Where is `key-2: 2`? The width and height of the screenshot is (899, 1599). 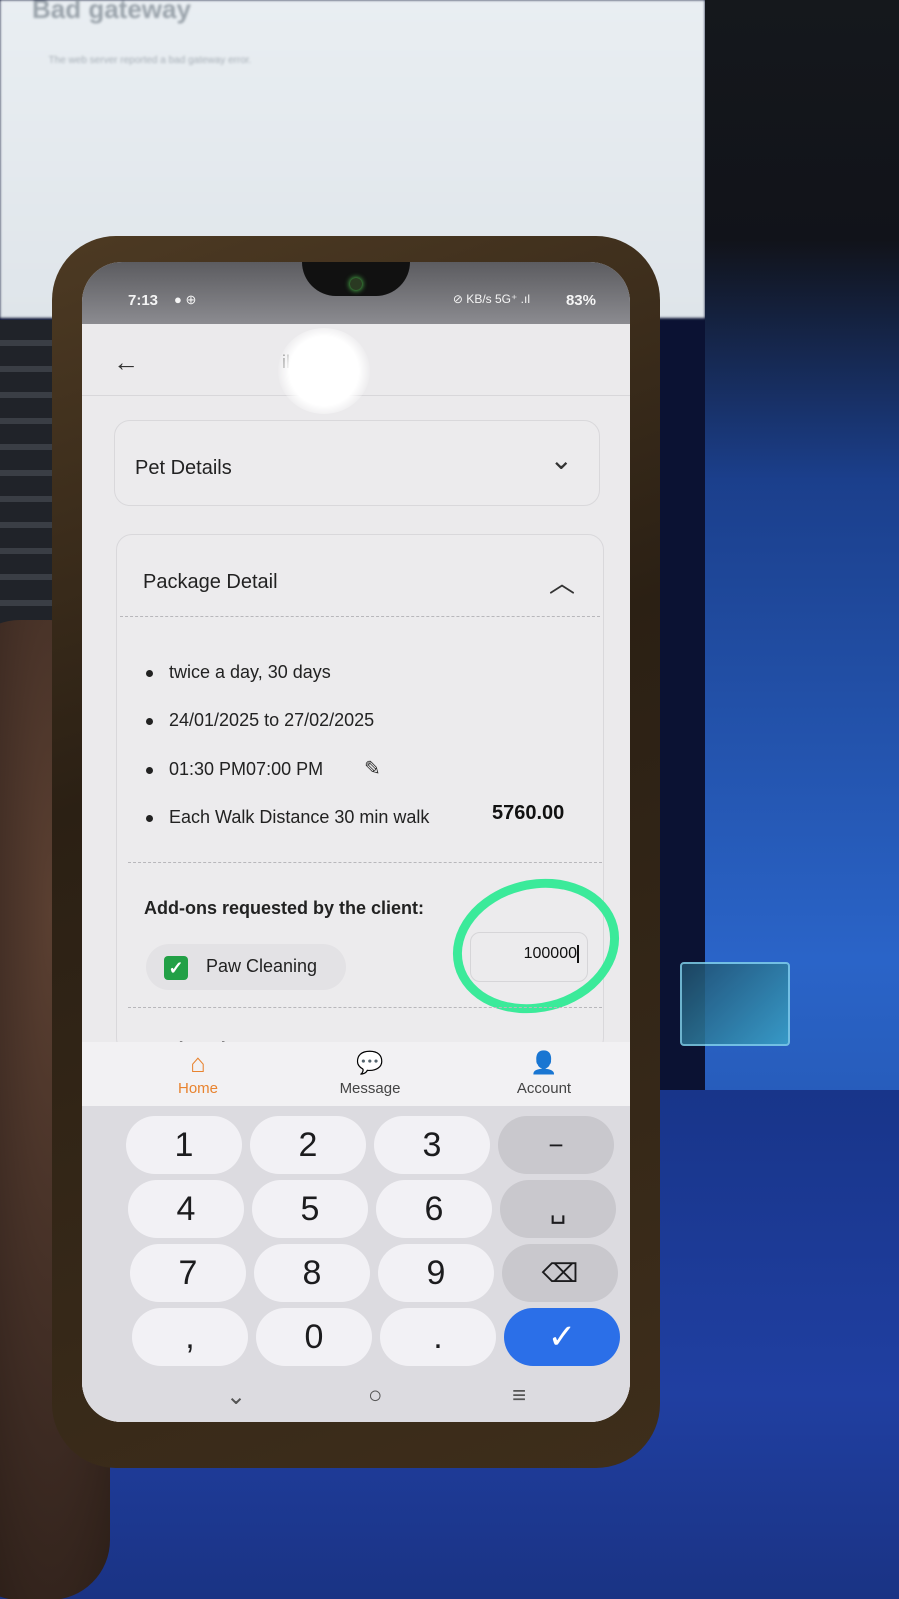
key-2: 2 is located at coordinates (308, 1145).